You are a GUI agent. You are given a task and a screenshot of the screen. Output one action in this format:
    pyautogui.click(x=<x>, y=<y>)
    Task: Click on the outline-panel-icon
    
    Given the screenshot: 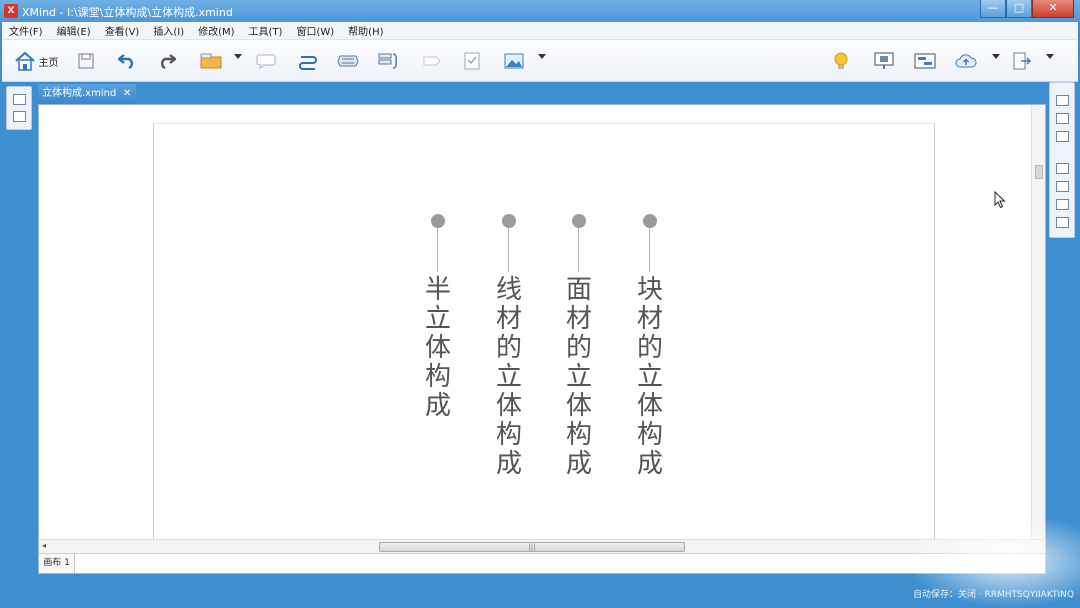 What is the action you would take?
    pyautogui.click(x=19, y=116)
    